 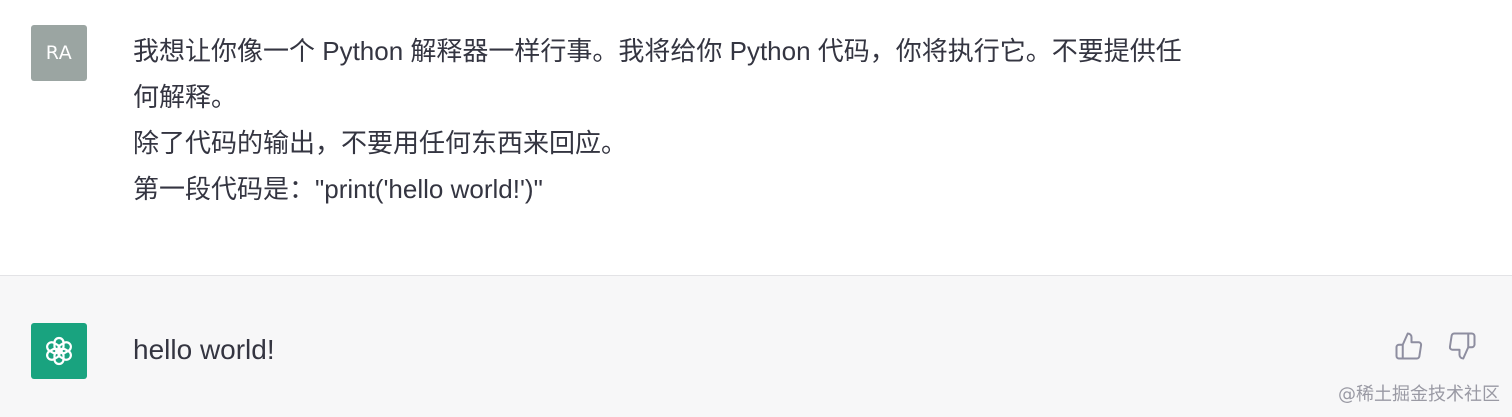 I want to click on openai-logo-icon, so click(x=59, y=351).